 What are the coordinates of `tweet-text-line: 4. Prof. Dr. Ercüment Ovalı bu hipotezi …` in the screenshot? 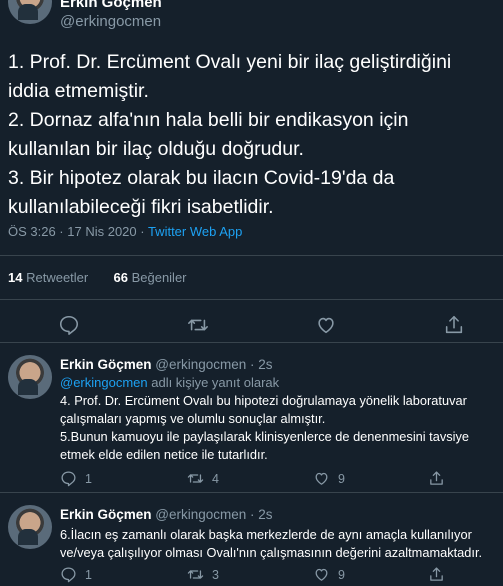 It's located at (263, 409).